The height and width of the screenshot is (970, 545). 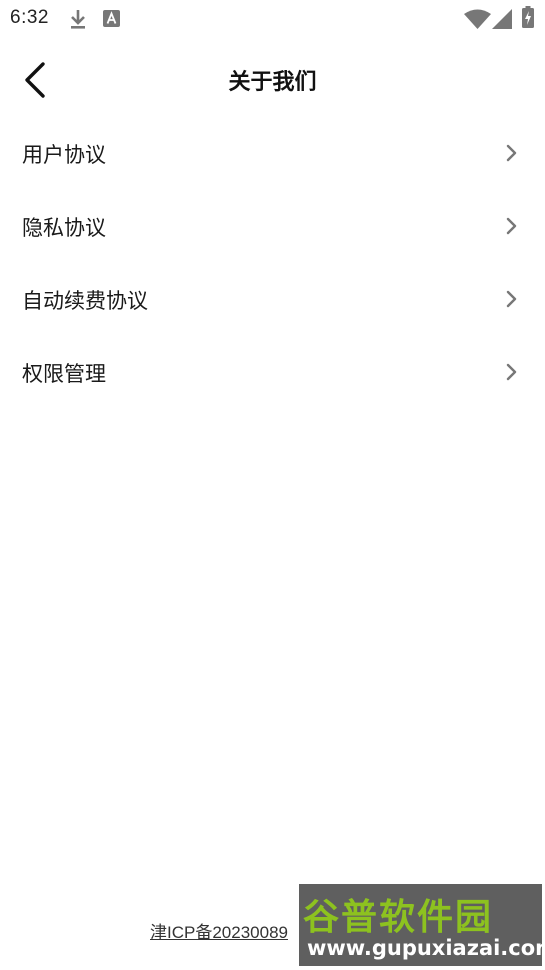 I want to click on menu-item-label: 权限管理, so click(x=64, y=374).